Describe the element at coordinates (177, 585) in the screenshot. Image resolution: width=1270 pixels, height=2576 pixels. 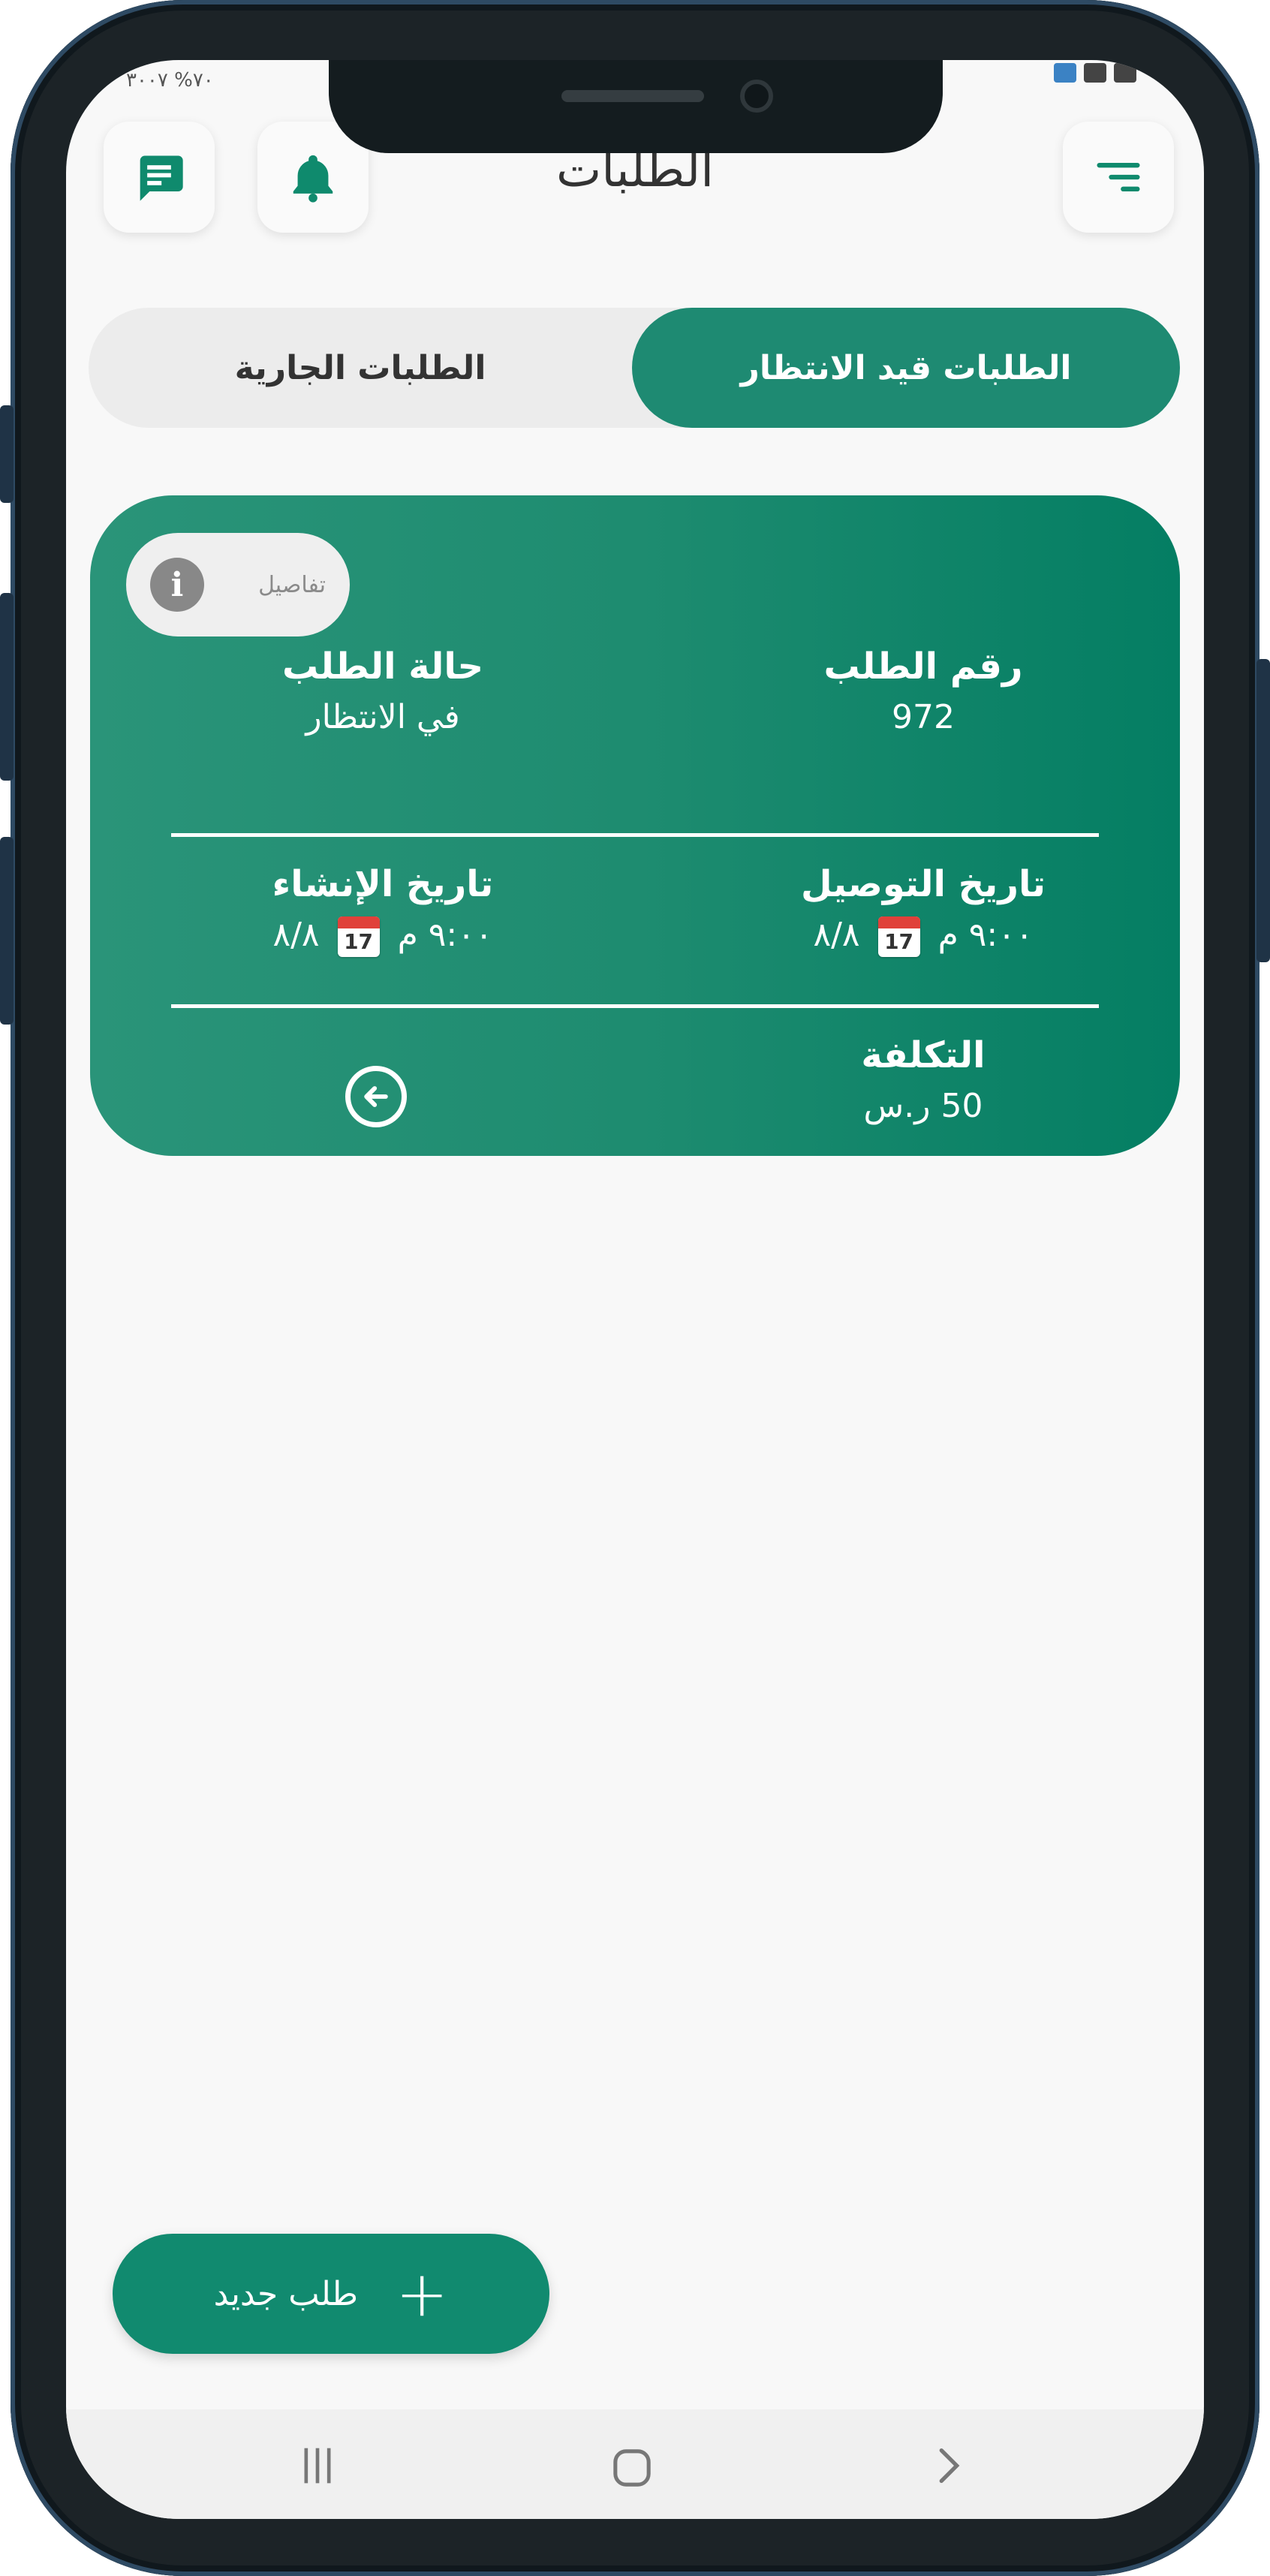
I see `info-icon: i` at that location.